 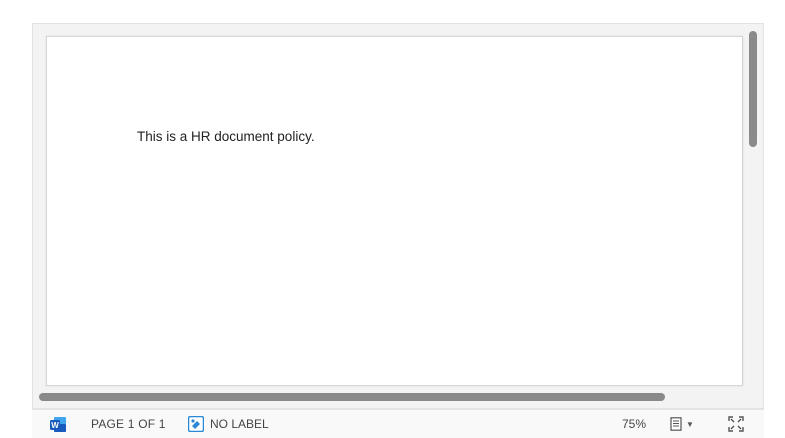 I want to click on fit-to-screen-button, so click(x=736, y=424).